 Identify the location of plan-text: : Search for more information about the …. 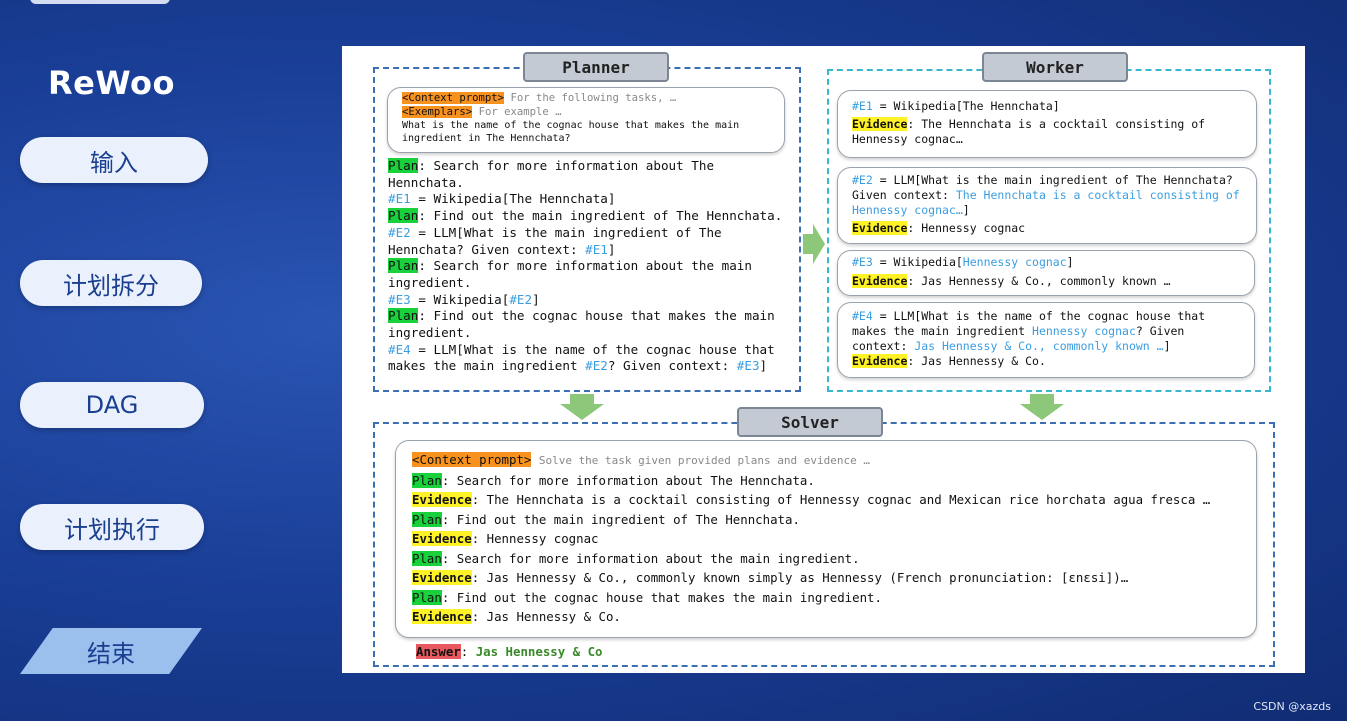
(650, 558).